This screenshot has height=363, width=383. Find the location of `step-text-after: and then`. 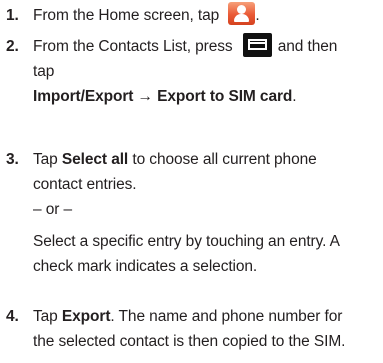

step-text-after: and then is located at coordinates (307, 46).